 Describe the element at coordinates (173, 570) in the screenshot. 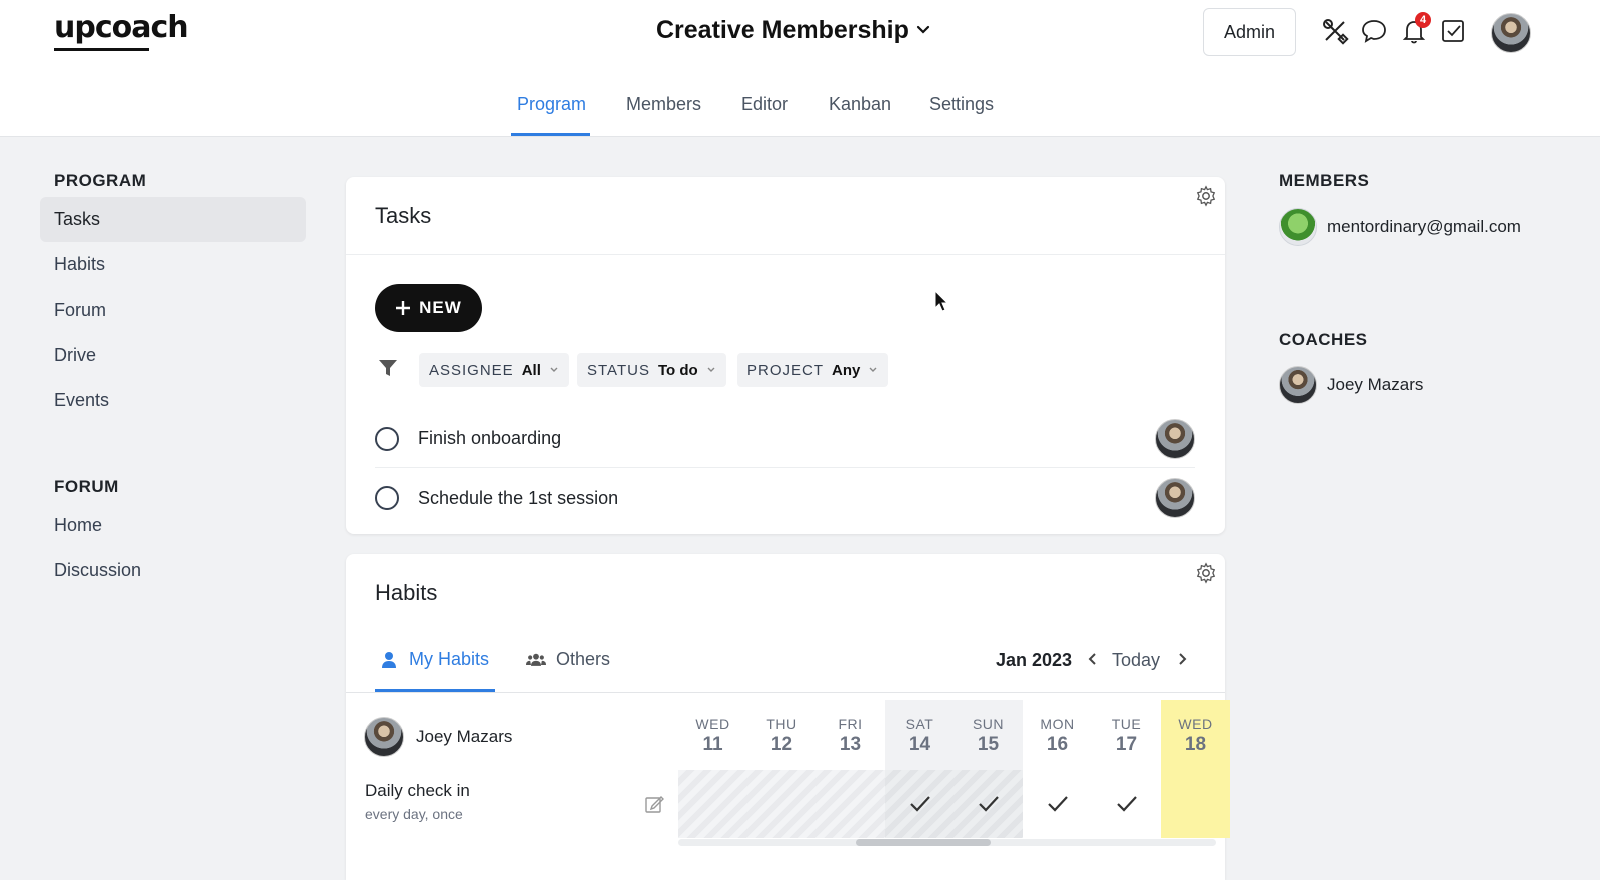

I see `sidebar-item-discussion: Discussion` at that location.